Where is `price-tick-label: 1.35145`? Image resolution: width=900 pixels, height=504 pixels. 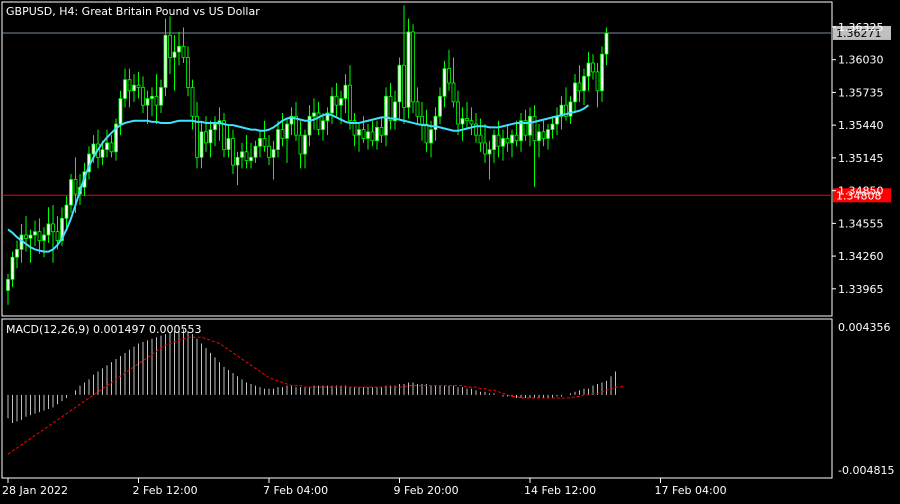
price-tick-label: 1.35145 is located at coordinates (861, 158).